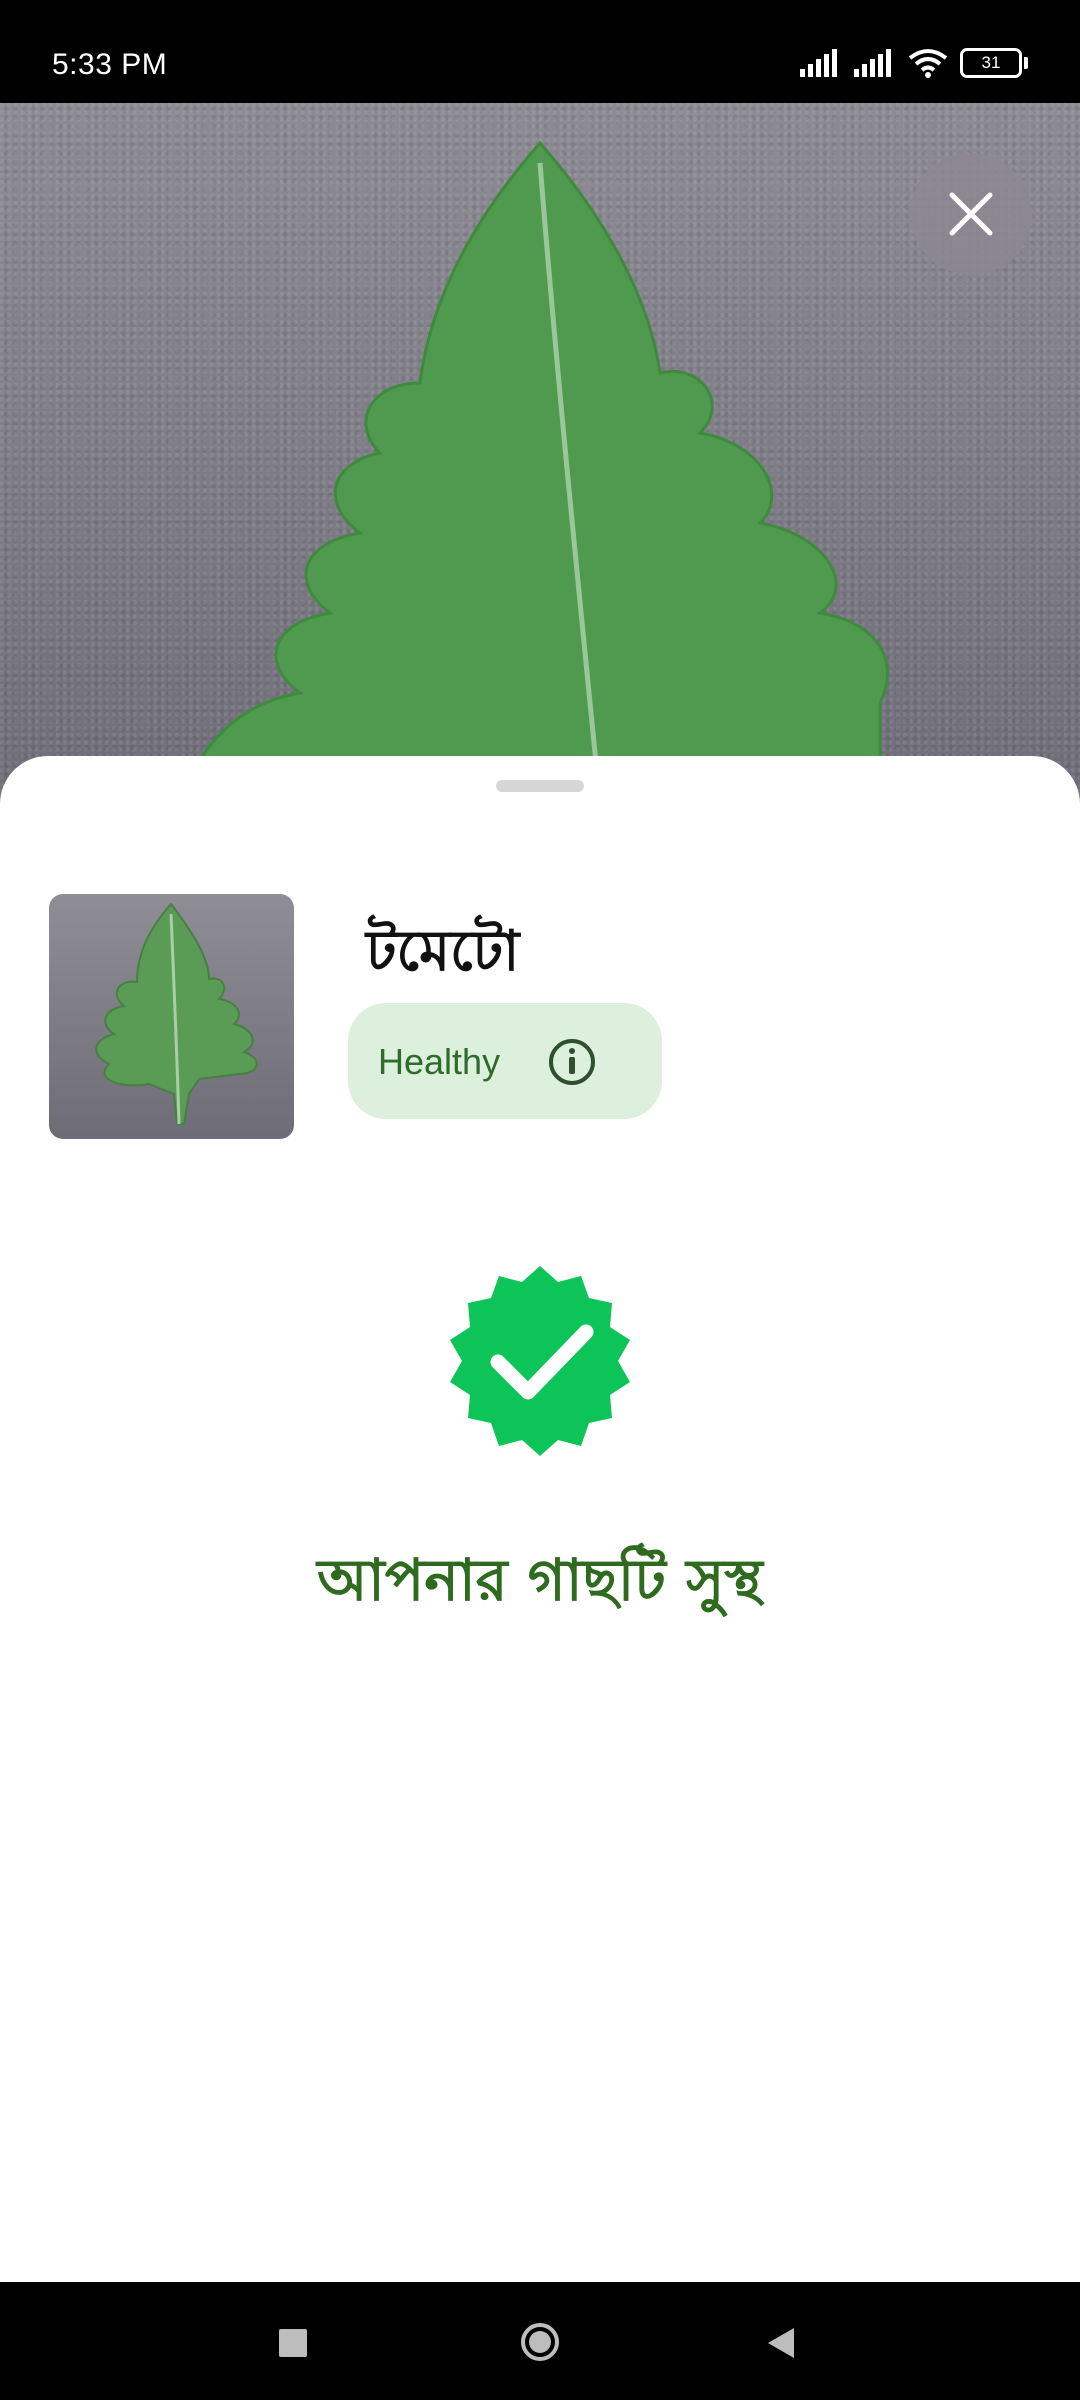 The height and width of the screenshot is (2400, 1080). What do you see at coordinates (110, 64) in the screenshot?
I see `status-time: 5:33 PM` at bounding box center [110, 64].